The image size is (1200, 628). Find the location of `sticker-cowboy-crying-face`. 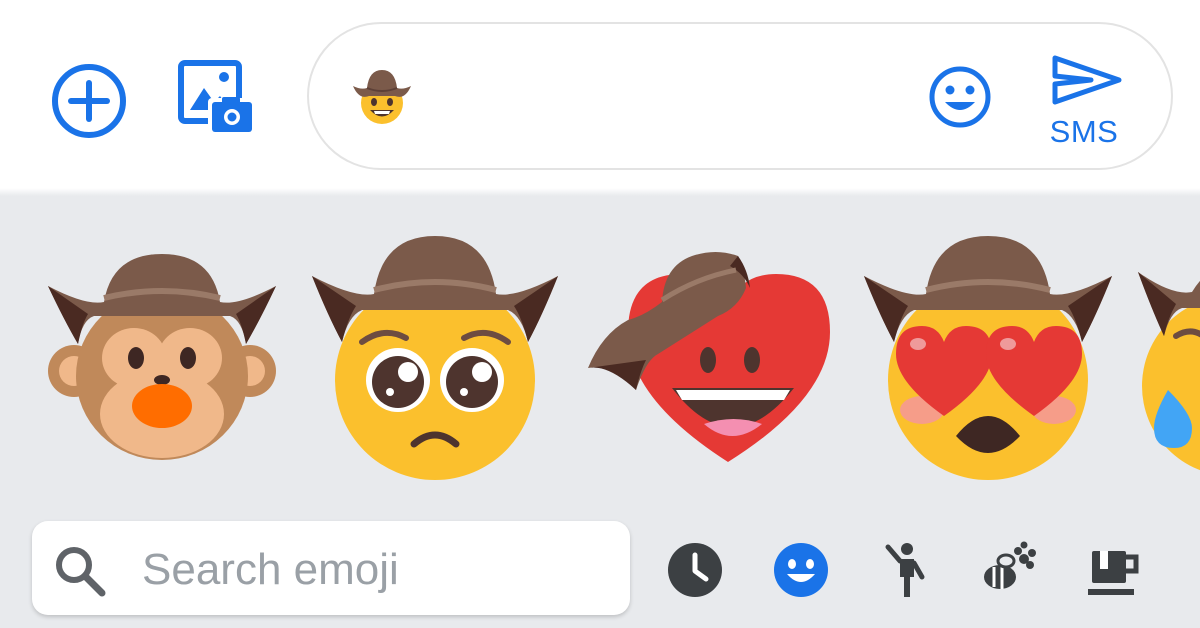

sticker-cowboy-crying-face is located at coordinates (1168, 368).